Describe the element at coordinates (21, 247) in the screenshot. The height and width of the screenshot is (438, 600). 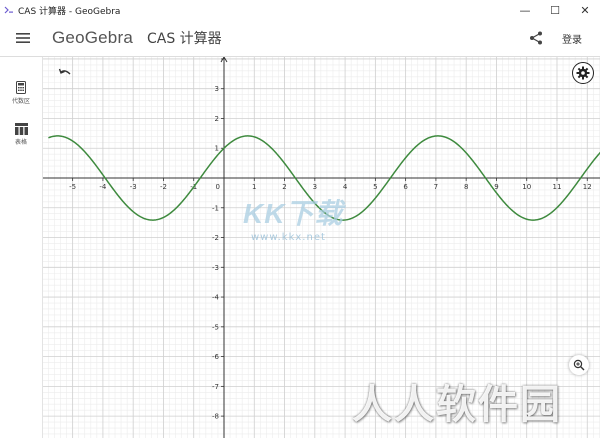
I see `sidebar: 代数区 表格` at that location.